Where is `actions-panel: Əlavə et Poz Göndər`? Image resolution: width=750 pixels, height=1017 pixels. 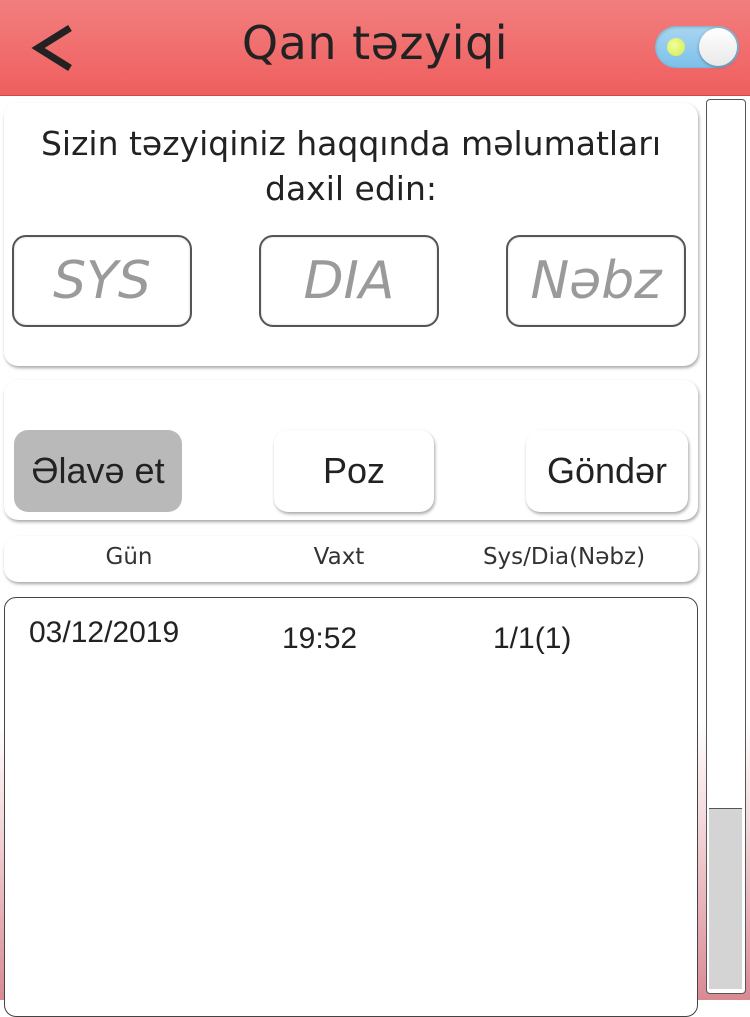 actions-panel: Əlavə et Poz Göndər is located at coordinates (351, 450).